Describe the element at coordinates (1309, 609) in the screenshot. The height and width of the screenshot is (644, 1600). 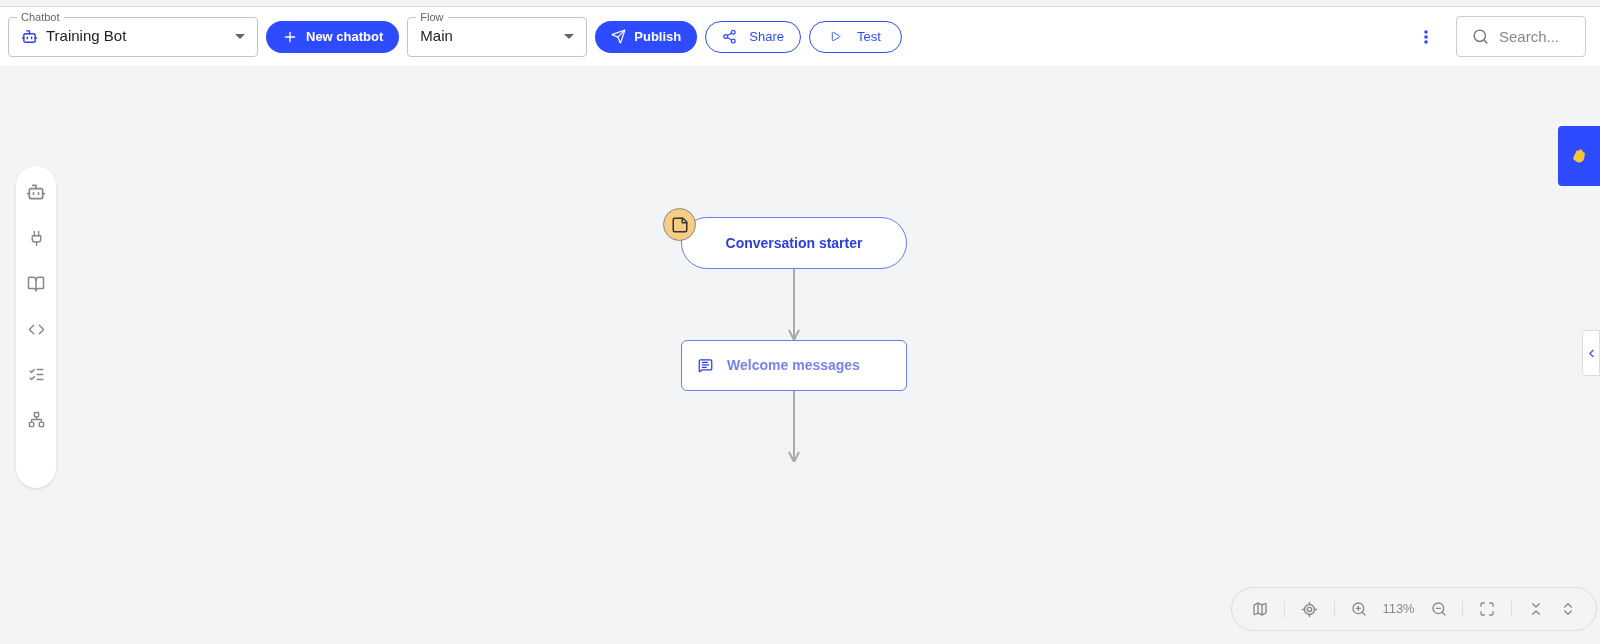
I see `locate-icon` at that location.